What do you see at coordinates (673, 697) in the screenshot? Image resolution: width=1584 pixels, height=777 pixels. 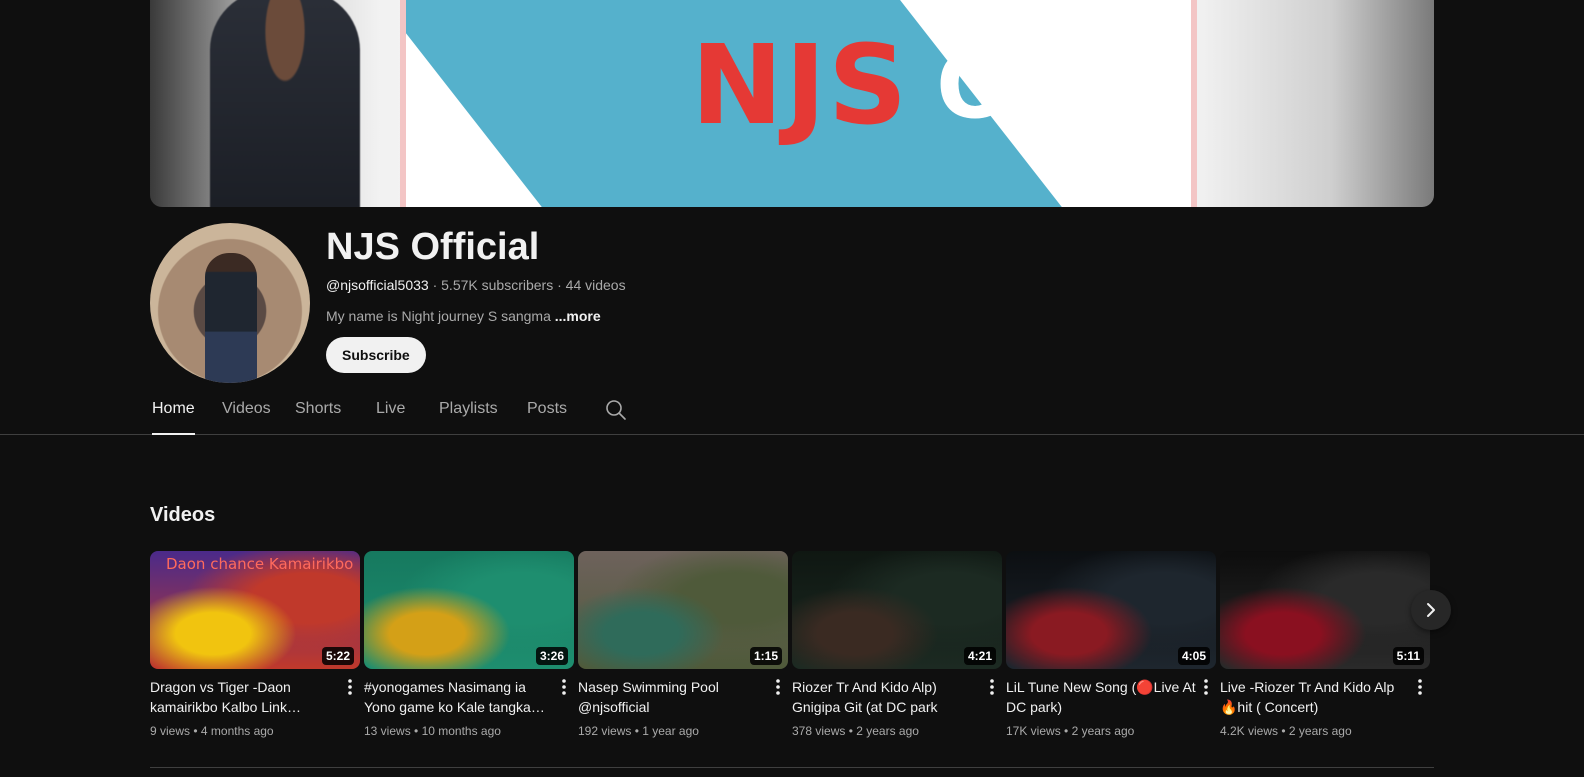 I see `video-title: Nasep Swimming Pool @njsofficial` at bounding box center [673, 697].